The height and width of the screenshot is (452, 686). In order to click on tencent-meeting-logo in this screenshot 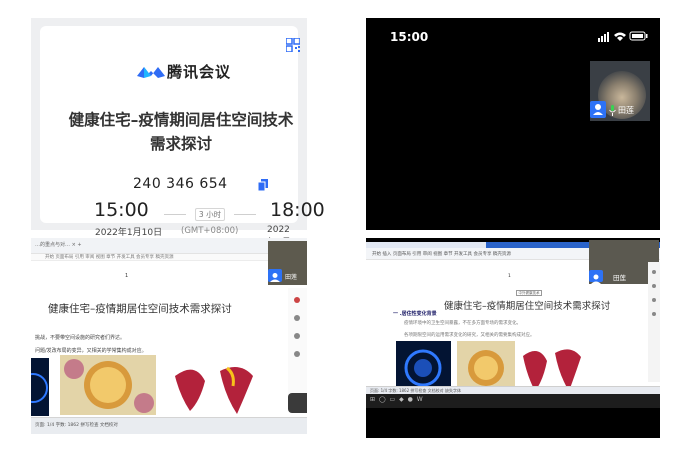, I will do `click(151, 72)`.